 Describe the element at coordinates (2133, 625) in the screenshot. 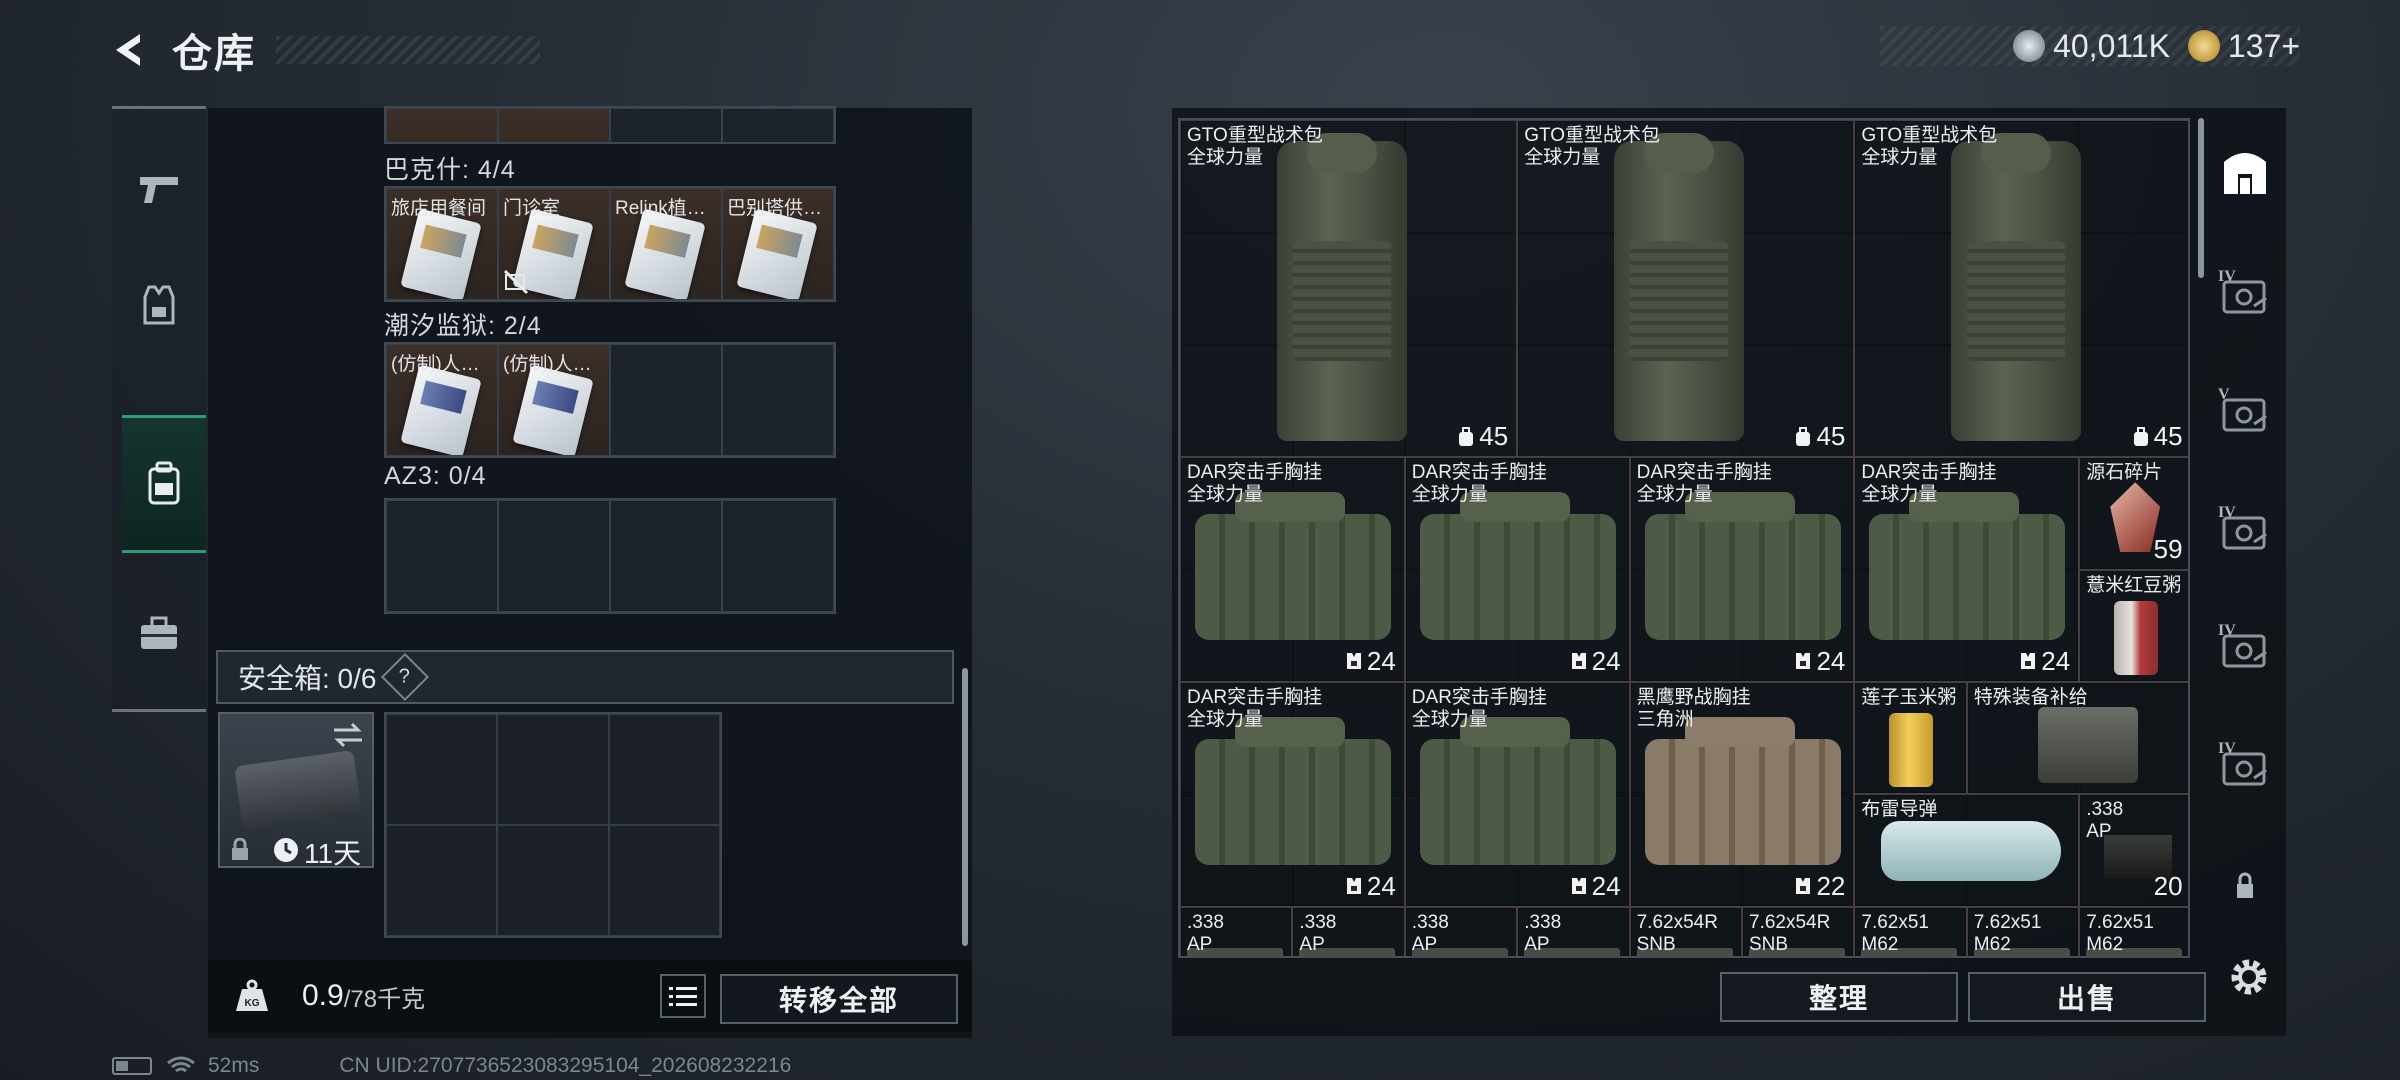

I see `stash-item: 薏米红豆粥` at that location.